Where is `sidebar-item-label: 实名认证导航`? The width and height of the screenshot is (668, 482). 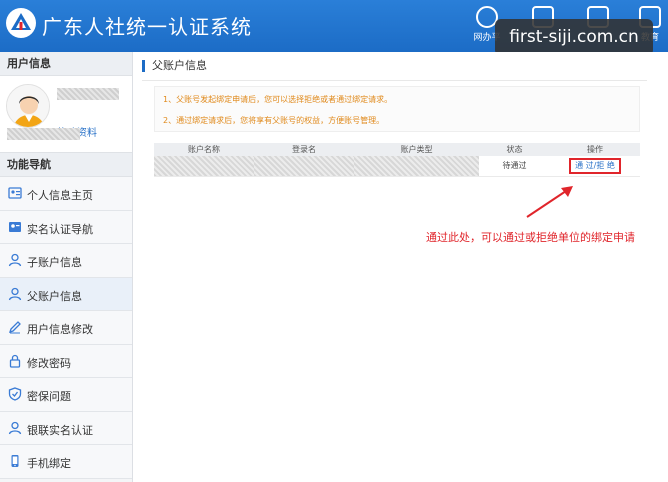 sidebar-item-label: 实名认证导航 is located at coordinates (60, 229).